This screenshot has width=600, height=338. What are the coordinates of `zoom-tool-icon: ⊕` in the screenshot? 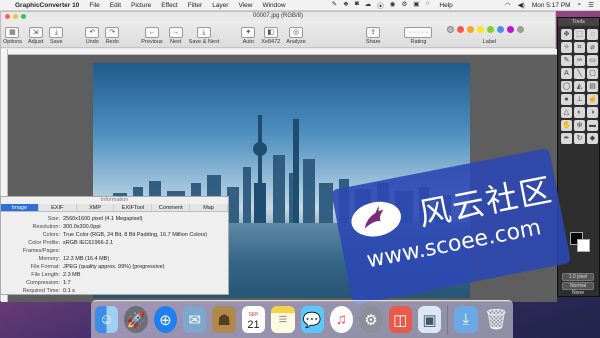 It's located at (579, 125).